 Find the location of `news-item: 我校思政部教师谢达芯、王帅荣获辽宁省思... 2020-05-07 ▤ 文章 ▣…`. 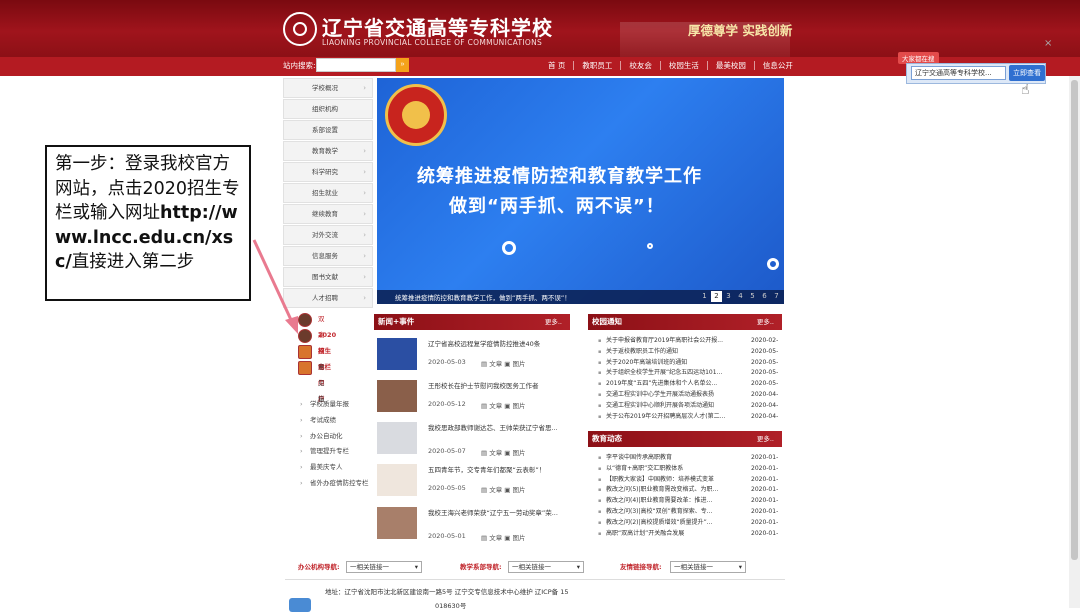

news-item: 我校思政部教师谢达芯、王帅荣获辽宁省思... 2020-05-07 ▤ 文章 ▣… is located at coordinates (477, 444).